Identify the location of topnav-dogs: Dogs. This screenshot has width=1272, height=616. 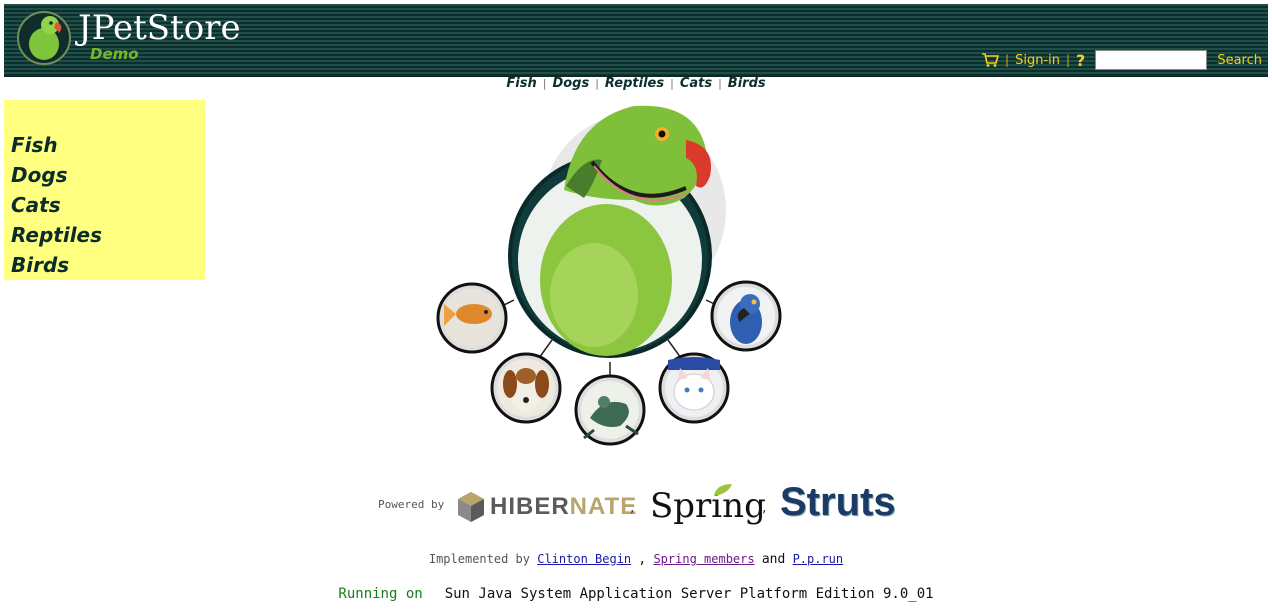
(570, 83).